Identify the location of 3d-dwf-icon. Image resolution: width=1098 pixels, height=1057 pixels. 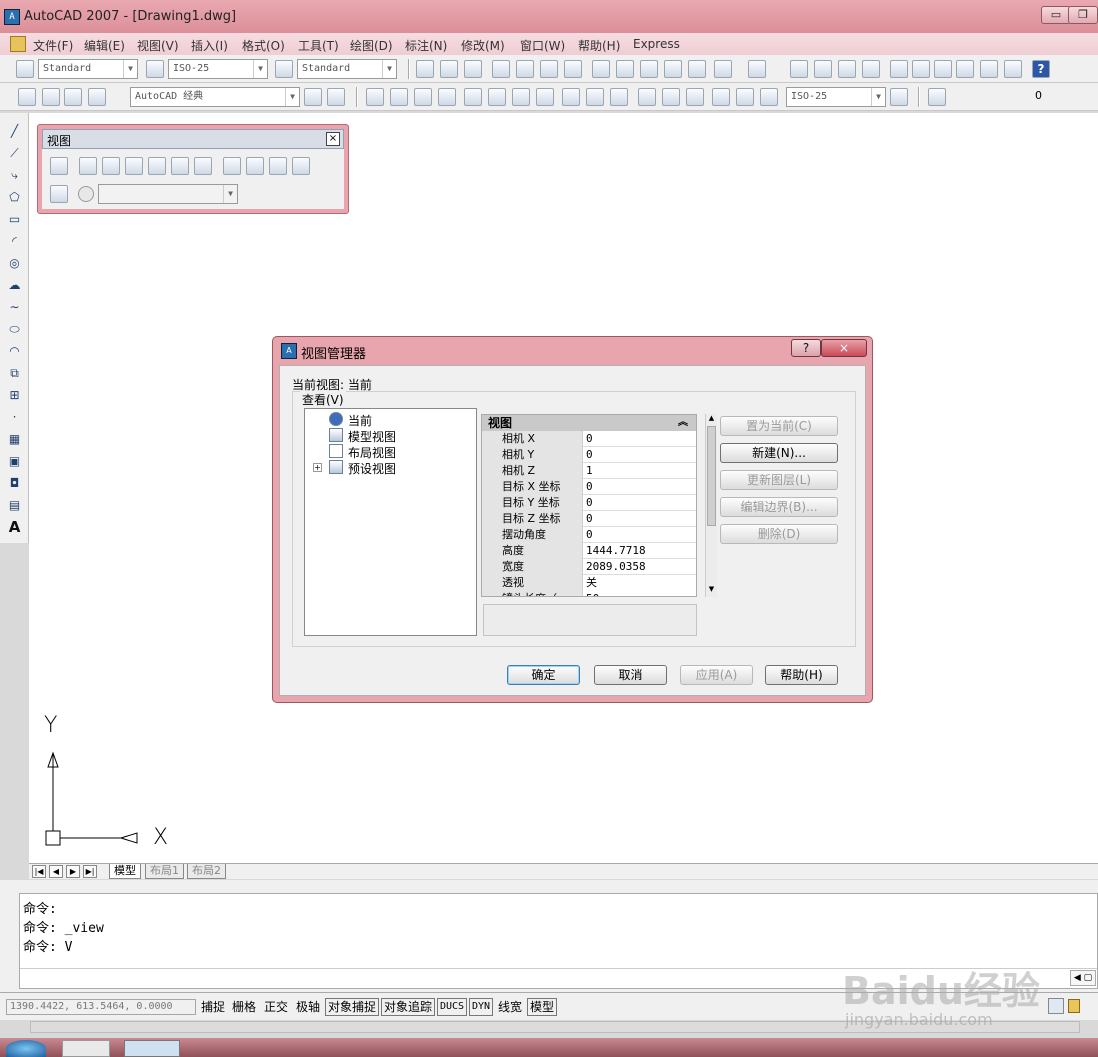
(573, 69).